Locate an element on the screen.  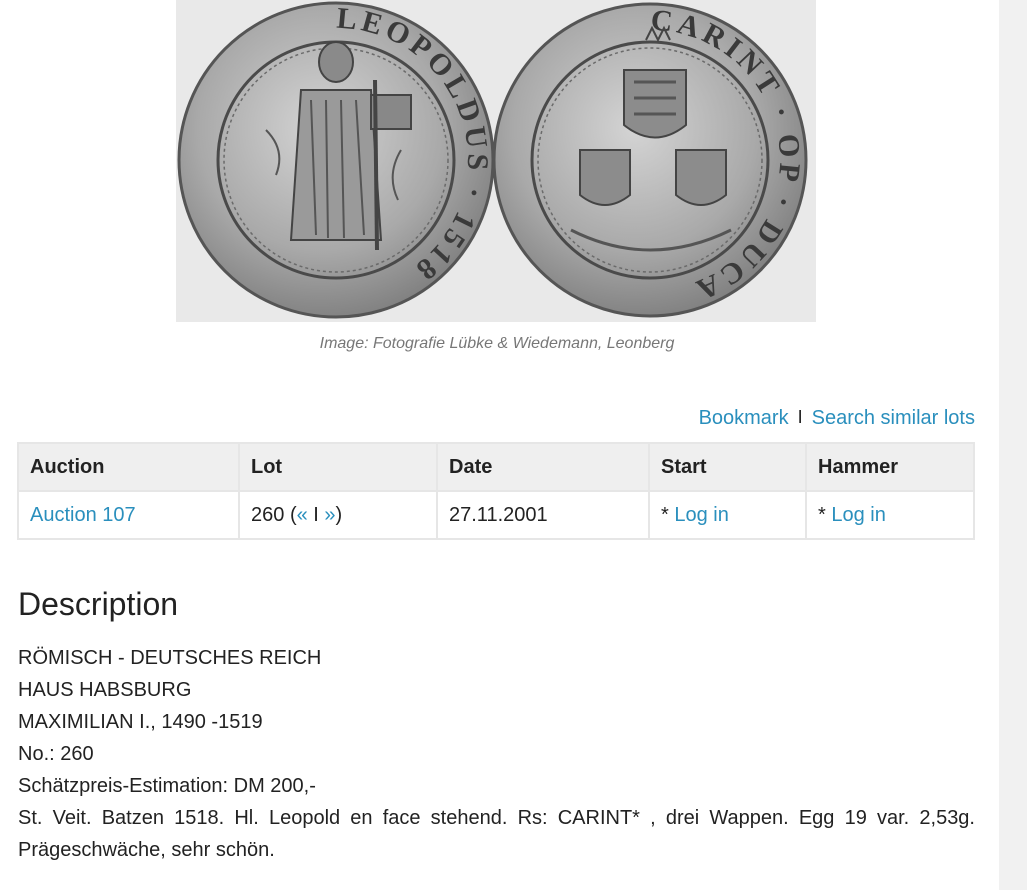
cell-hammer: * Log in is located at coordinates (890, 515).